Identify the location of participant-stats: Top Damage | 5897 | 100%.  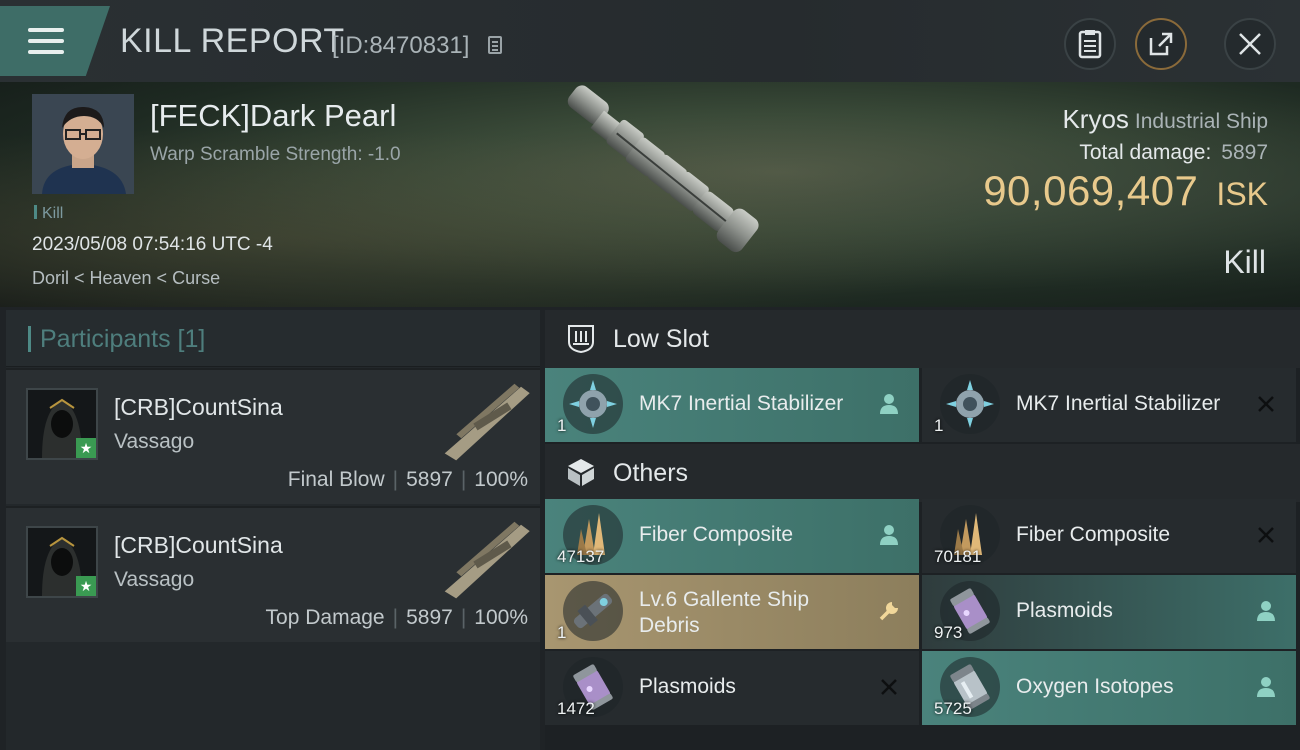
(396, 617).